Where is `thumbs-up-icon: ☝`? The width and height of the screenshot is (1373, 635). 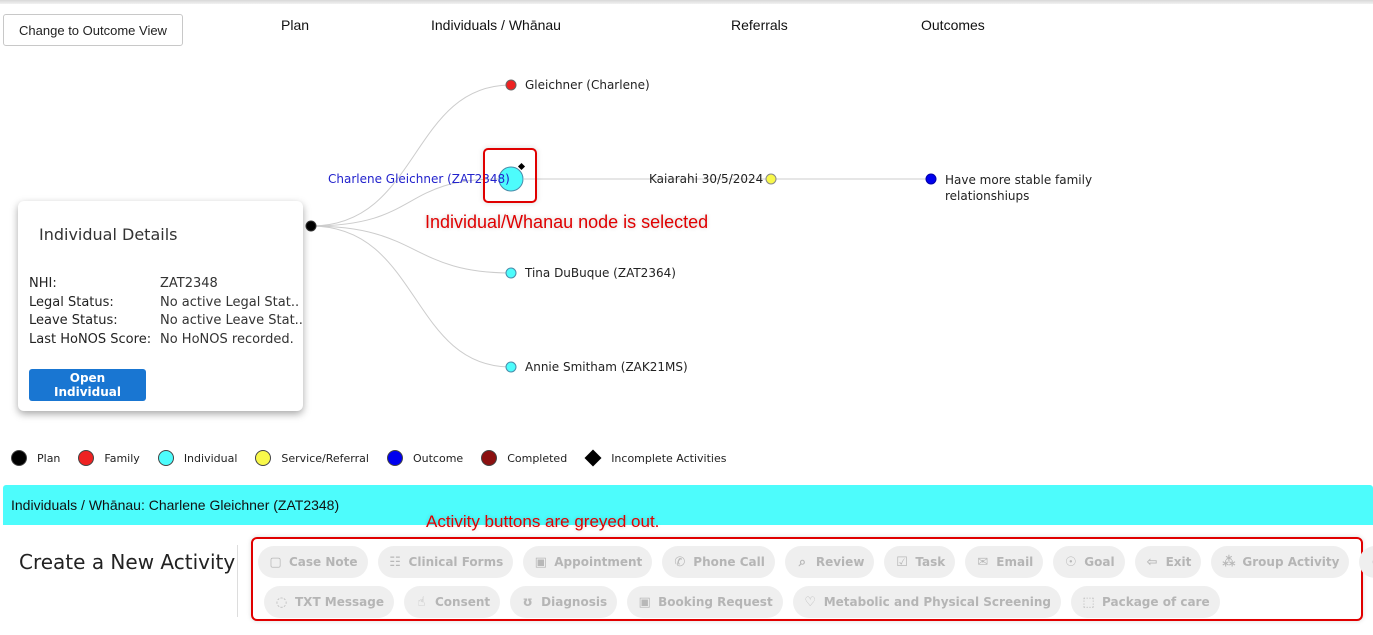 thumbs-up-icon: ☝ is located at coordinates (421, 602).